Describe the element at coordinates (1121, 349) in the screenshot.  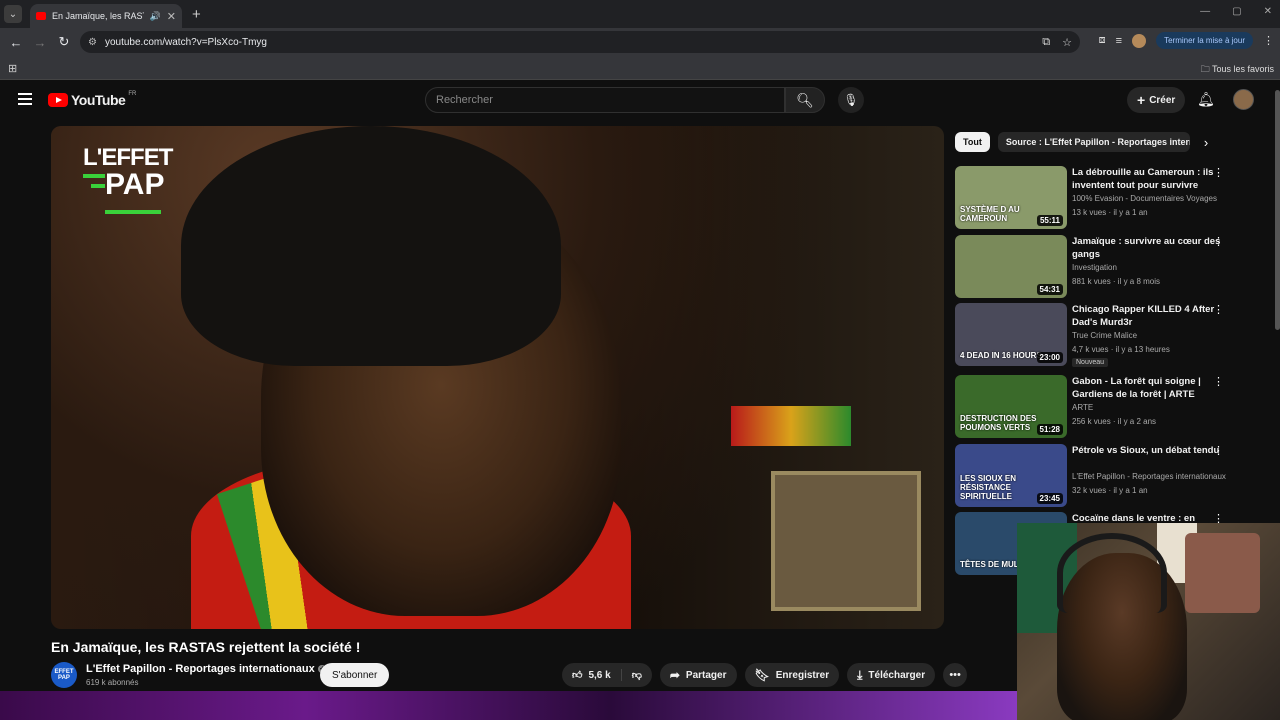
I see `recommendation-meta: 4,7 k vues · il y a 13 heures` at that location.